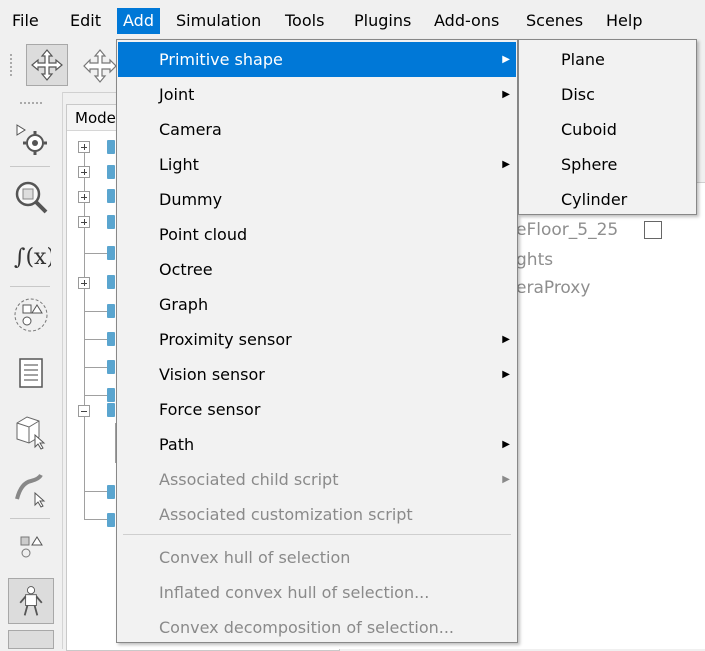  I want to click on add-menu-item-point-cloud: Point cloud, so click(317, 234).